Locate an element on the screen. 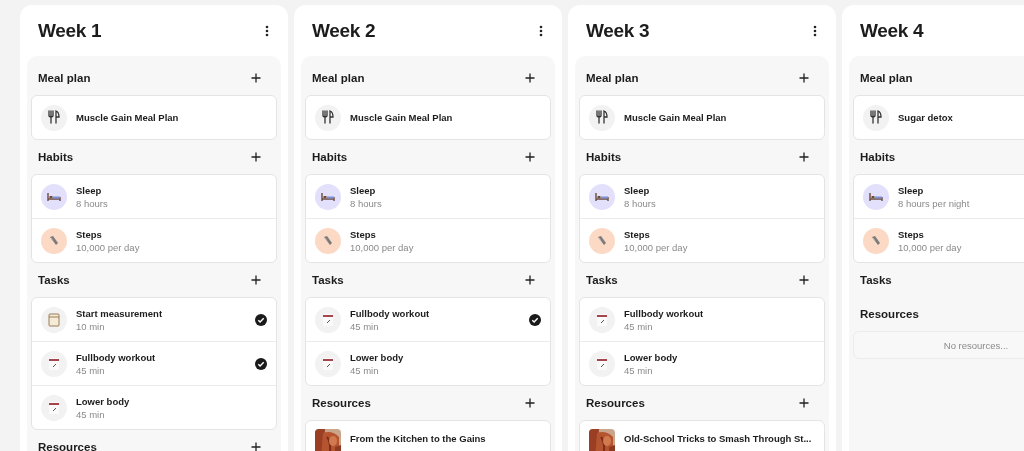 The image size is (1024, 451). clipboard-icon is located at coordinates (54, 319).